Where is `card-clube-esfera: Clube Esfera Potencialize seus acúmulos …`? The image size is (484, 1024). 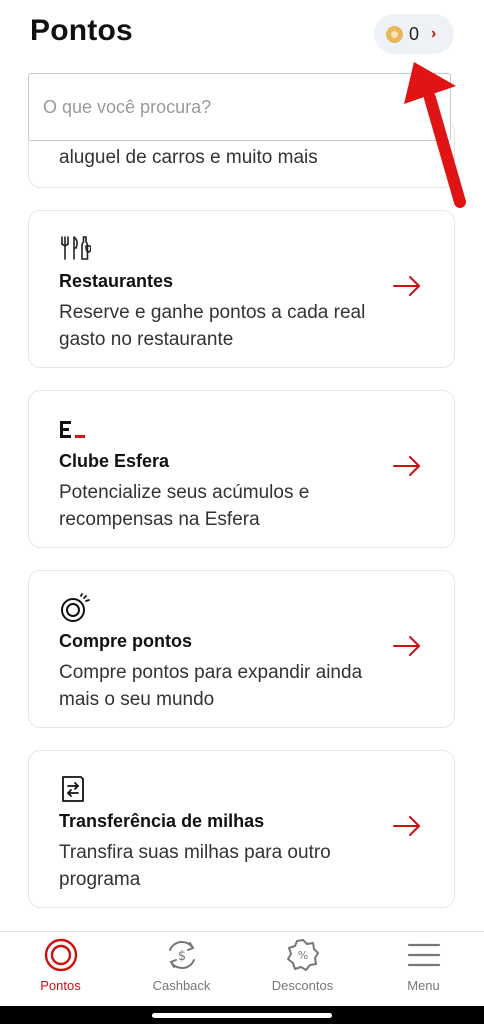 card-clube-esfera: Clube Esfera Potencialize seus acúmulos … is located at coordinates (241, 469).